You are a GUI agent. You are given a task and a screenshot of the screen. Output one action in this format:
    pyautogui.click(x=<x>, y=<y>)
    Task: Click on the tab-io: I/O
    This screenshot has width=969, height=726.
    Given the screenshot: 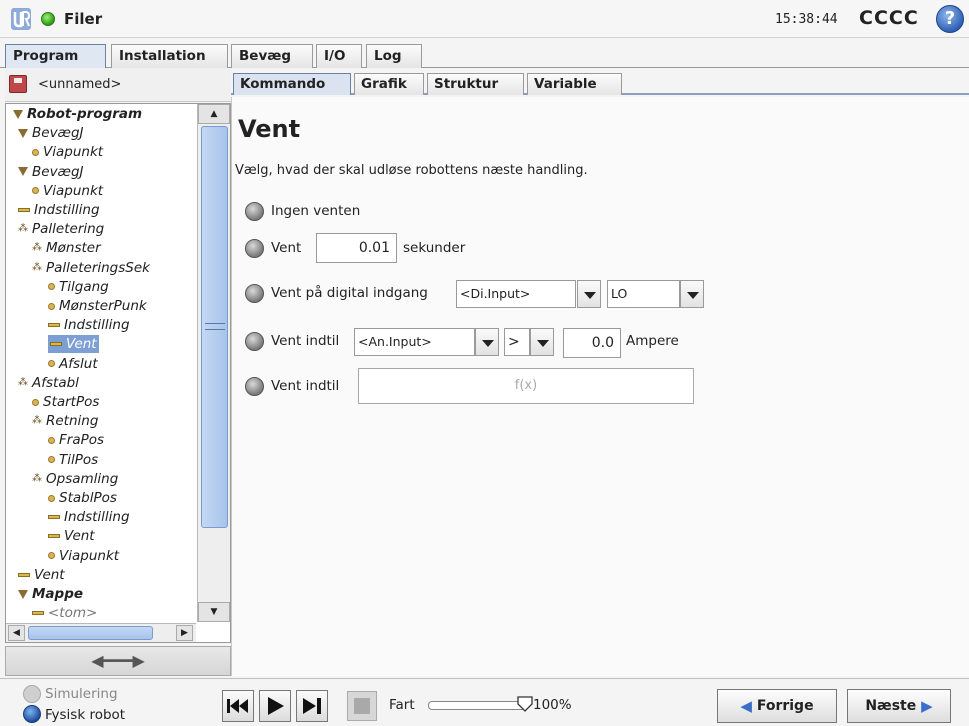 What is the action you would take?
    pyautogui.click(x=339, y=56)
    